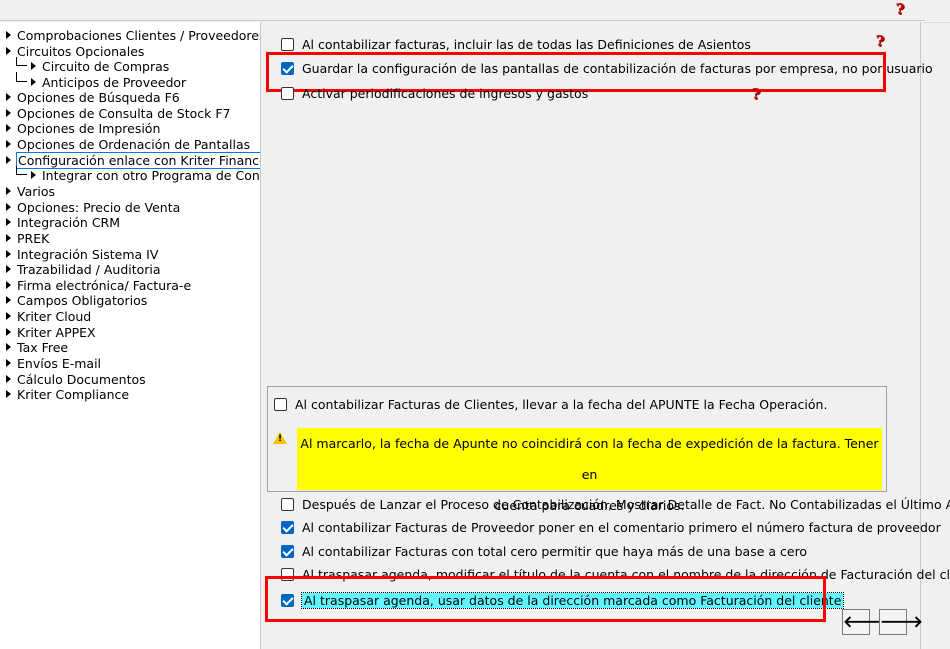 The width and height of the screenshot is (950, 649). I want to click on tree-item-firma-electronica: Firma electrónica/ Factura-e, so click(98, 285).